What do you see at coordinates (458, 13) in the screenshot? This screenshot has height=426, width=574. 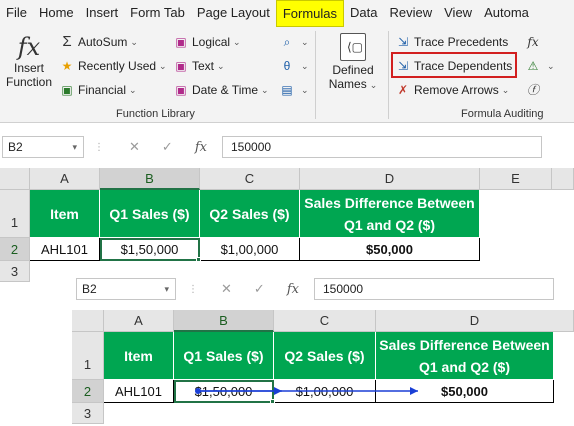 I see `tab-view: View` at bounding box center [458, 13].